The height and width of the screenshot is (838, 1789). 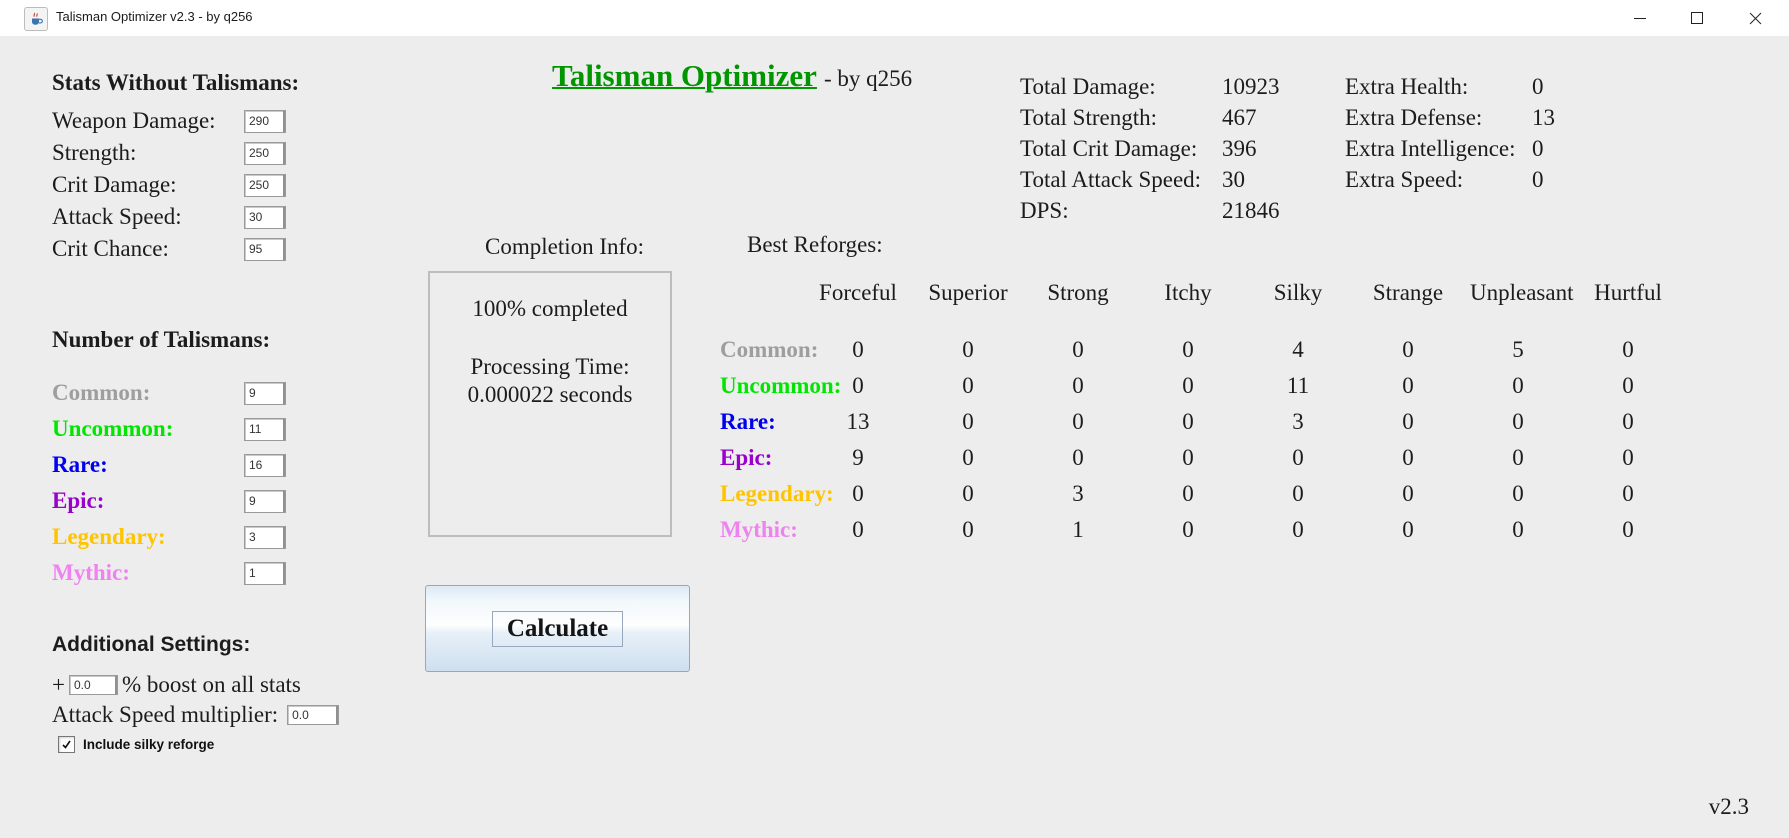 What do you see at coordinates (93, 685) in the screenshot?
I see `boost-percent-input` at bounding box center [93, 685].